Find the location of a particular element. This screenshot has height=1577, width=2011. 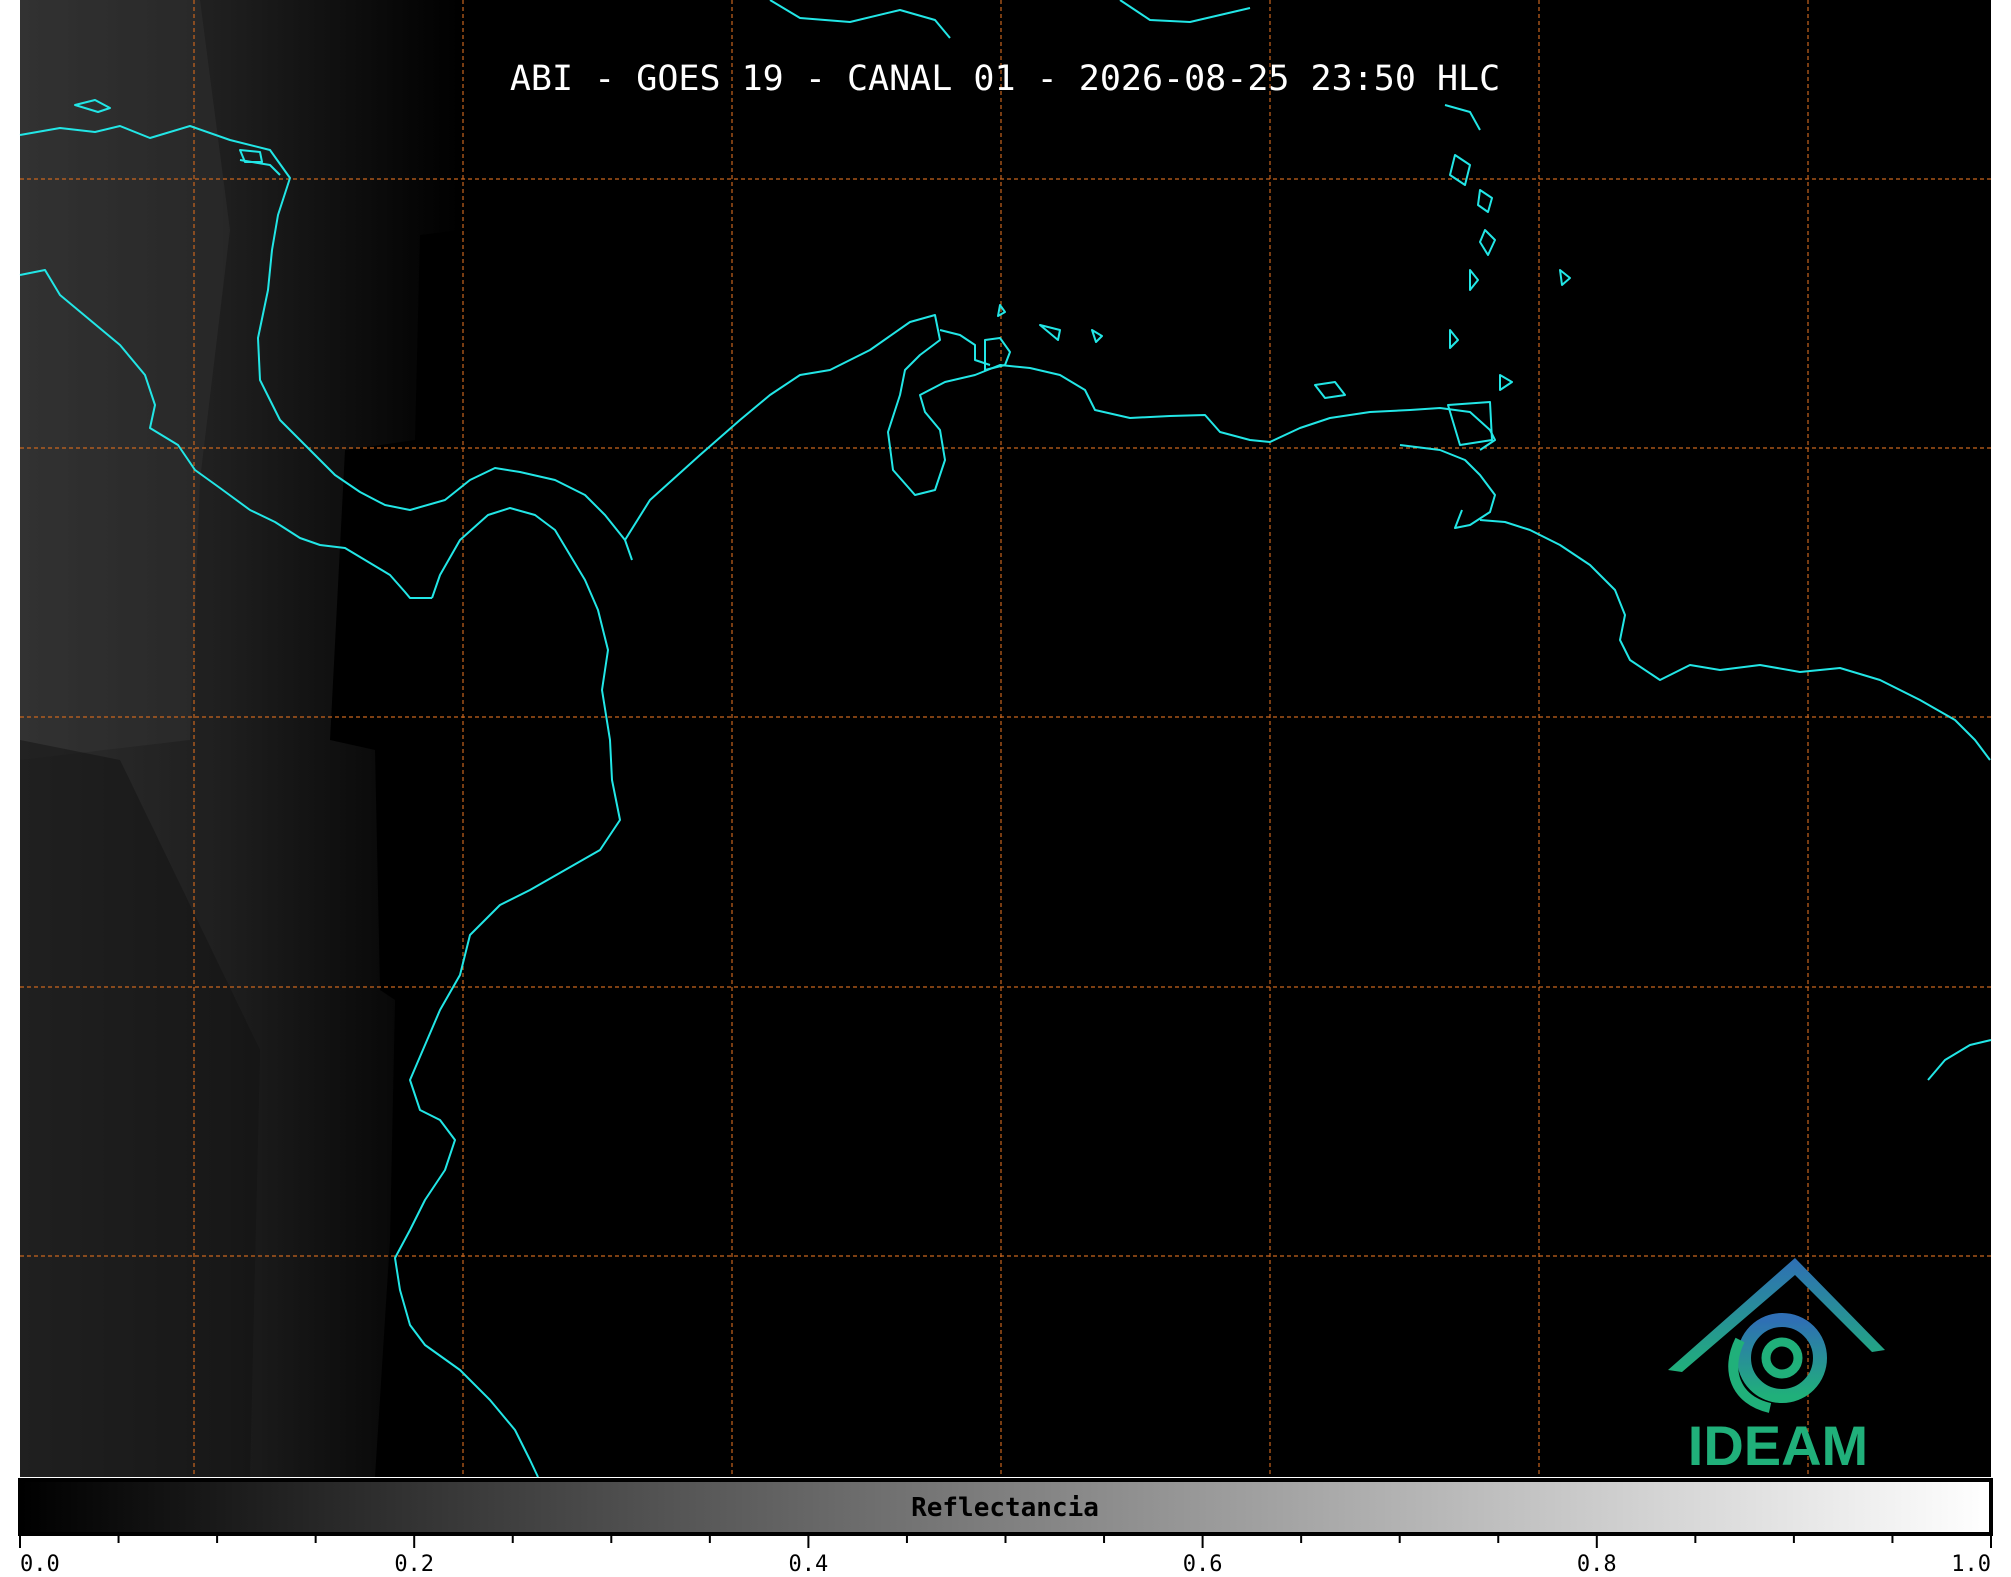

colorbar-tick-label: 0.0 is located at coordinates (40, 1564).